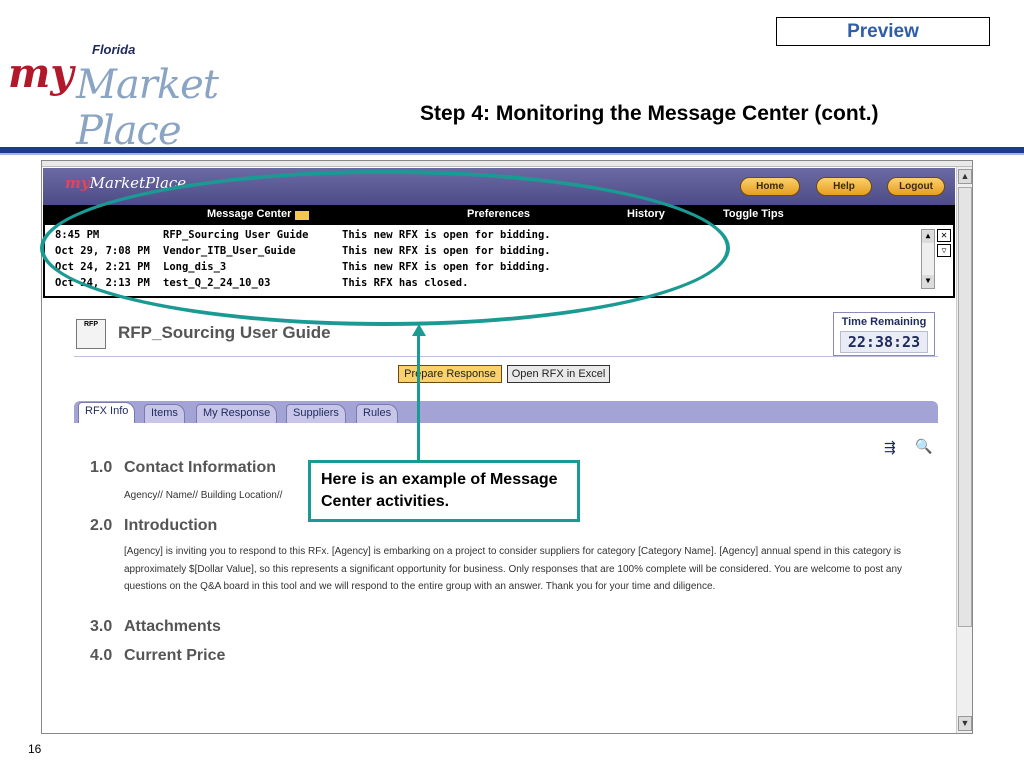 The image size is (1024, 768). Describe the element at coordinates (237, 413) in the screenshot. I see `tab-my-response: My Response` at that location.